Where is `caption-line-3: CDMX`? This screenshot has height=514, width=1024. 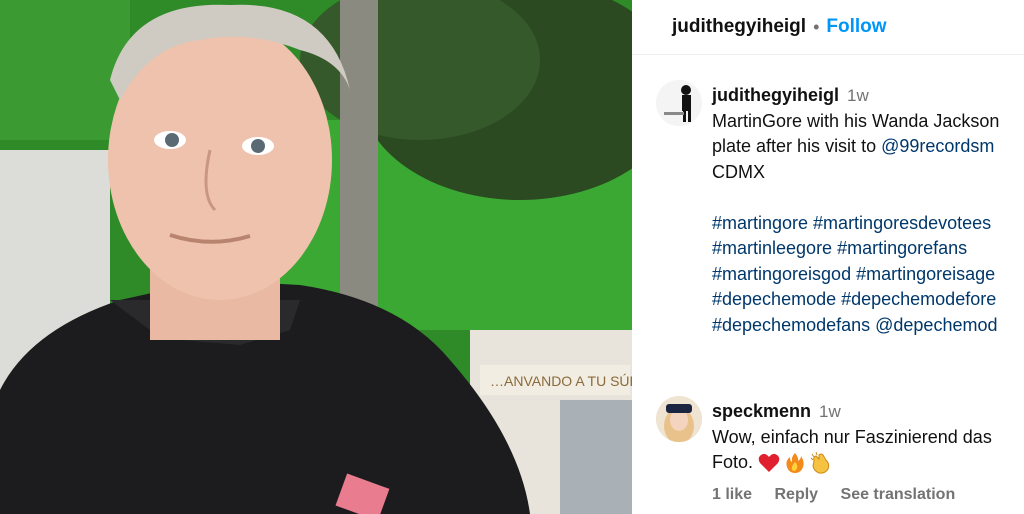 caption-line-3: CDMX is located at coordinates (738, 171).